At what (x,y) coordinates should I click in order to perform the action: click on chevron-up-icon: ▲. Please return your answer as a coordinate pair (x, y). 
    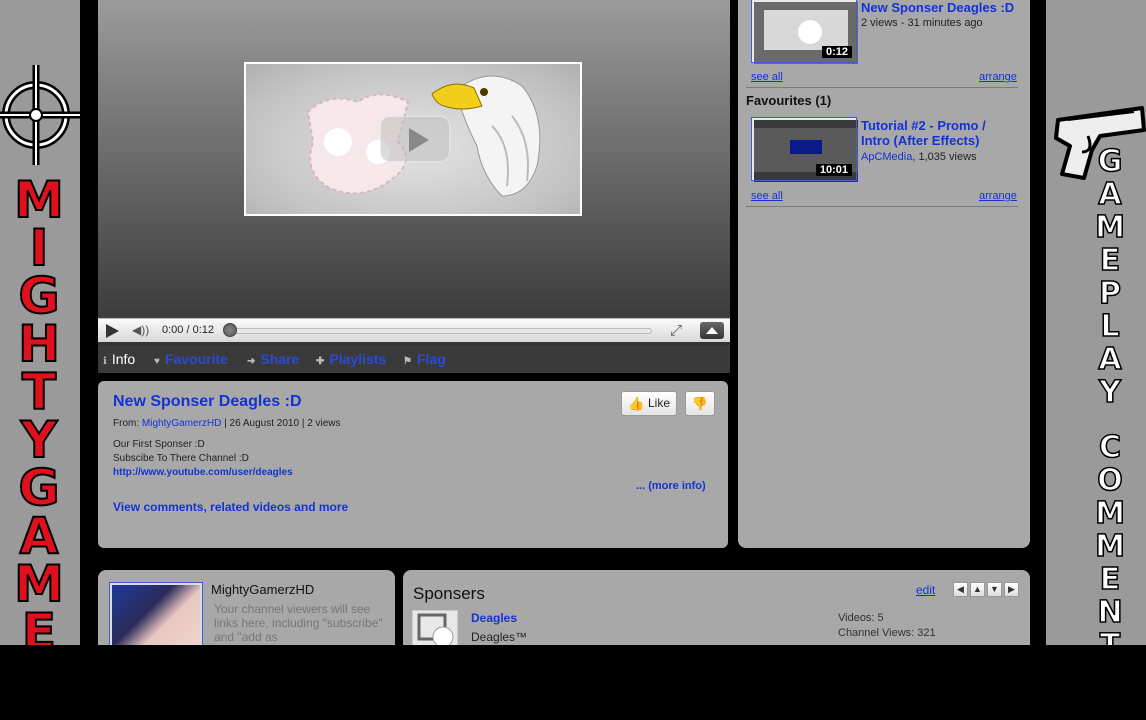
    Looking at the image, I should click on (977, 589).